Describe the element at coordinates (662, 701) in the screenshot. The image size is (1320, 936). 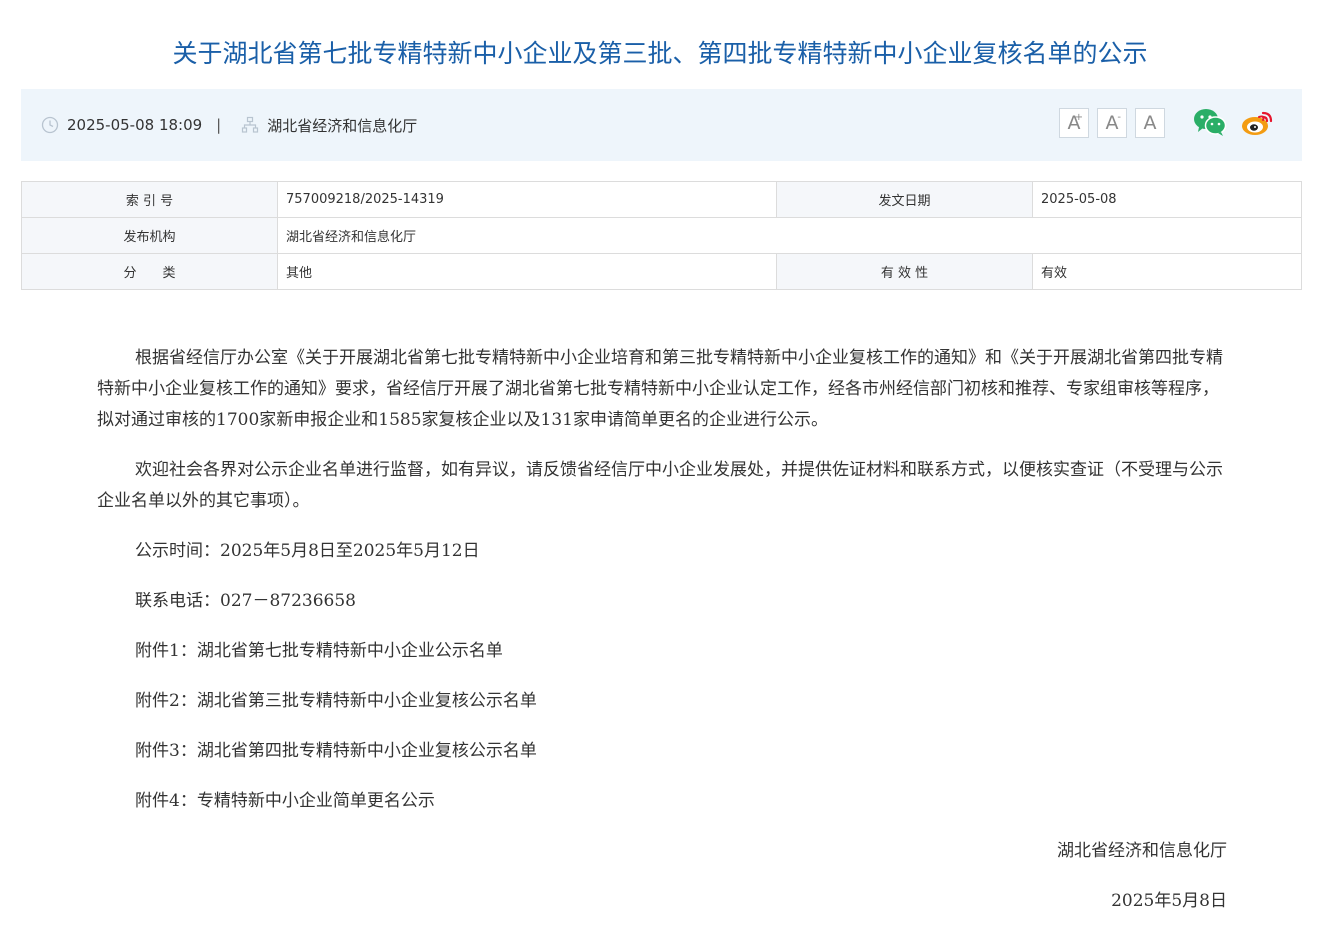
I see `attachment-link: 附件2：湖北省第三批专精特新中小企业复核公示名单` at that location.